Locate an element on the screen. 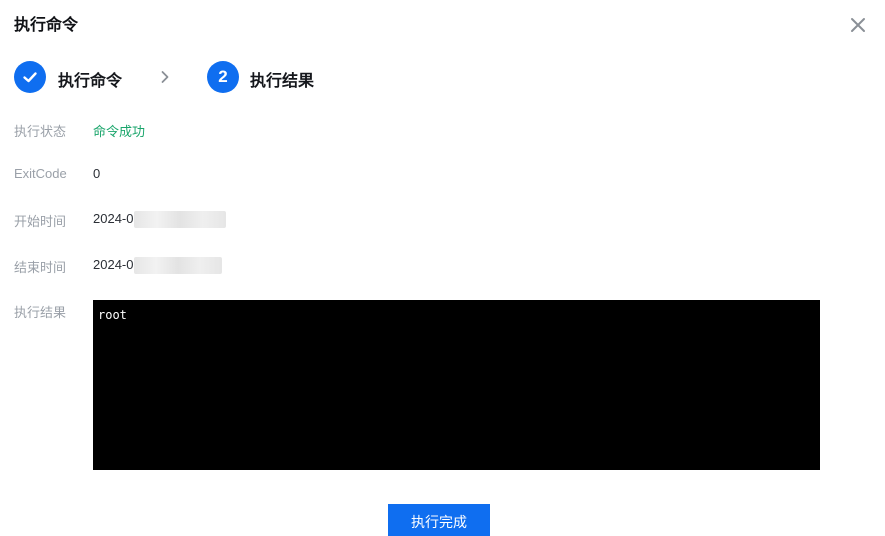 The image size is (885, 536). start-time-value: 2024-0 is located at coordinates (160, 220).